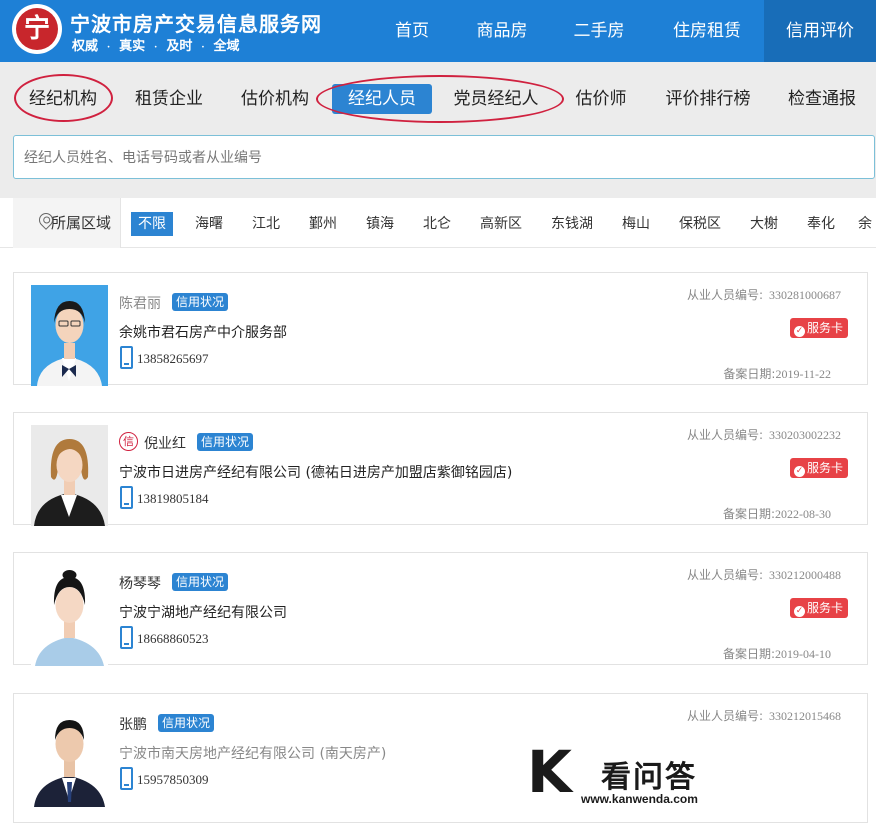  Describe the element at coordinates (152, 224) in the screenshot. I see `region-option: 不限` at that location.